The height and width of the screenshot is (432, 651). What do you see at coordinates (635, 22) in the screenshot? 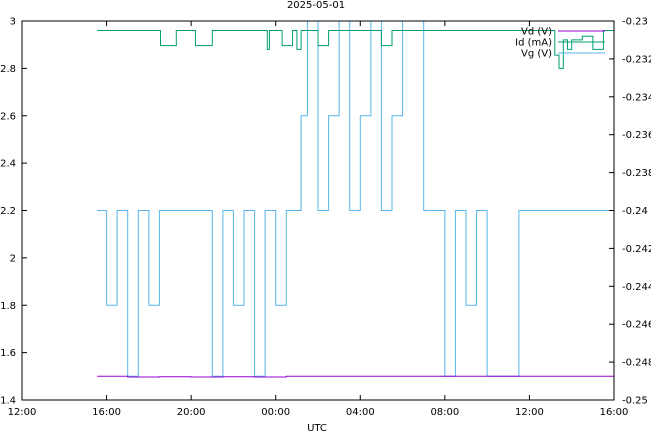
I see `y2-tick-label: -0.23` at bounding box center [635, 22].